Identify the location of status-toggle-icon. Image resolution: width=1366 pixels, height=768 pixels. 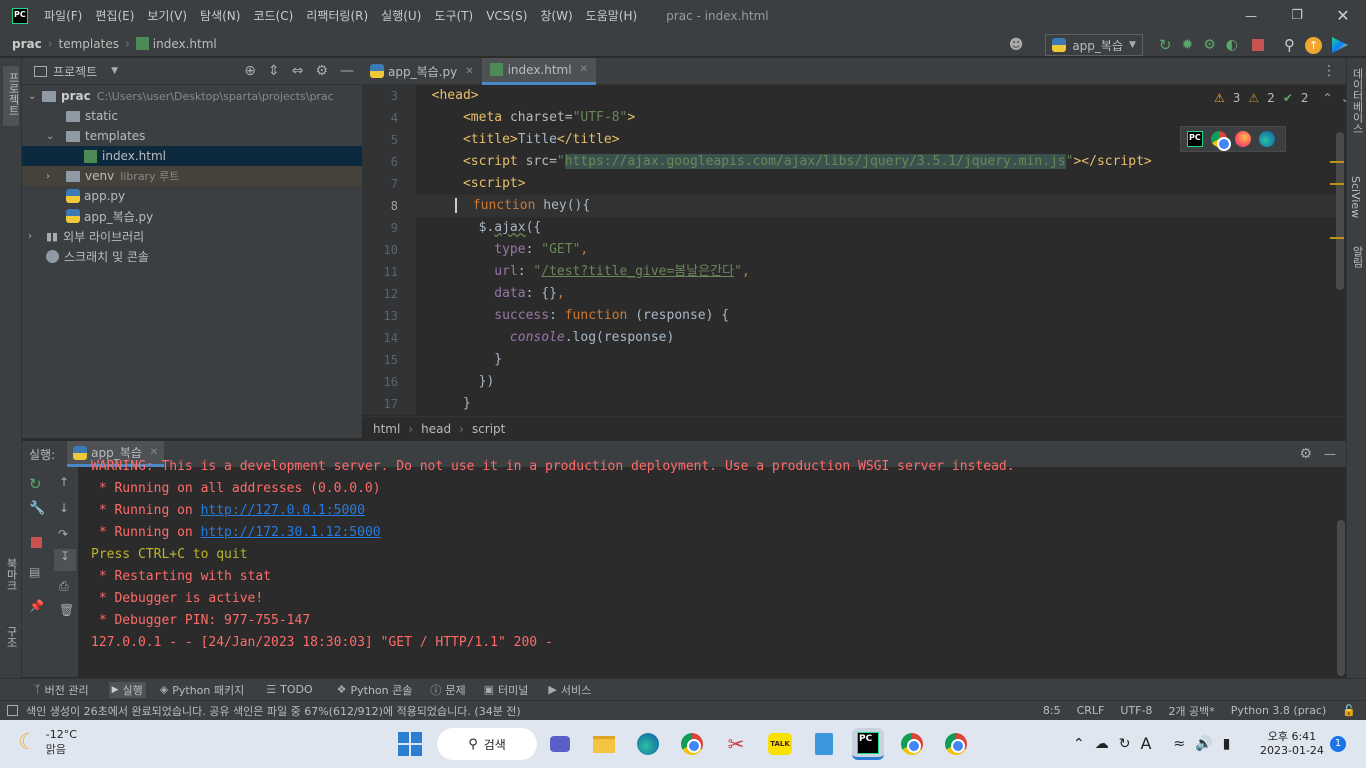
(12, 710).